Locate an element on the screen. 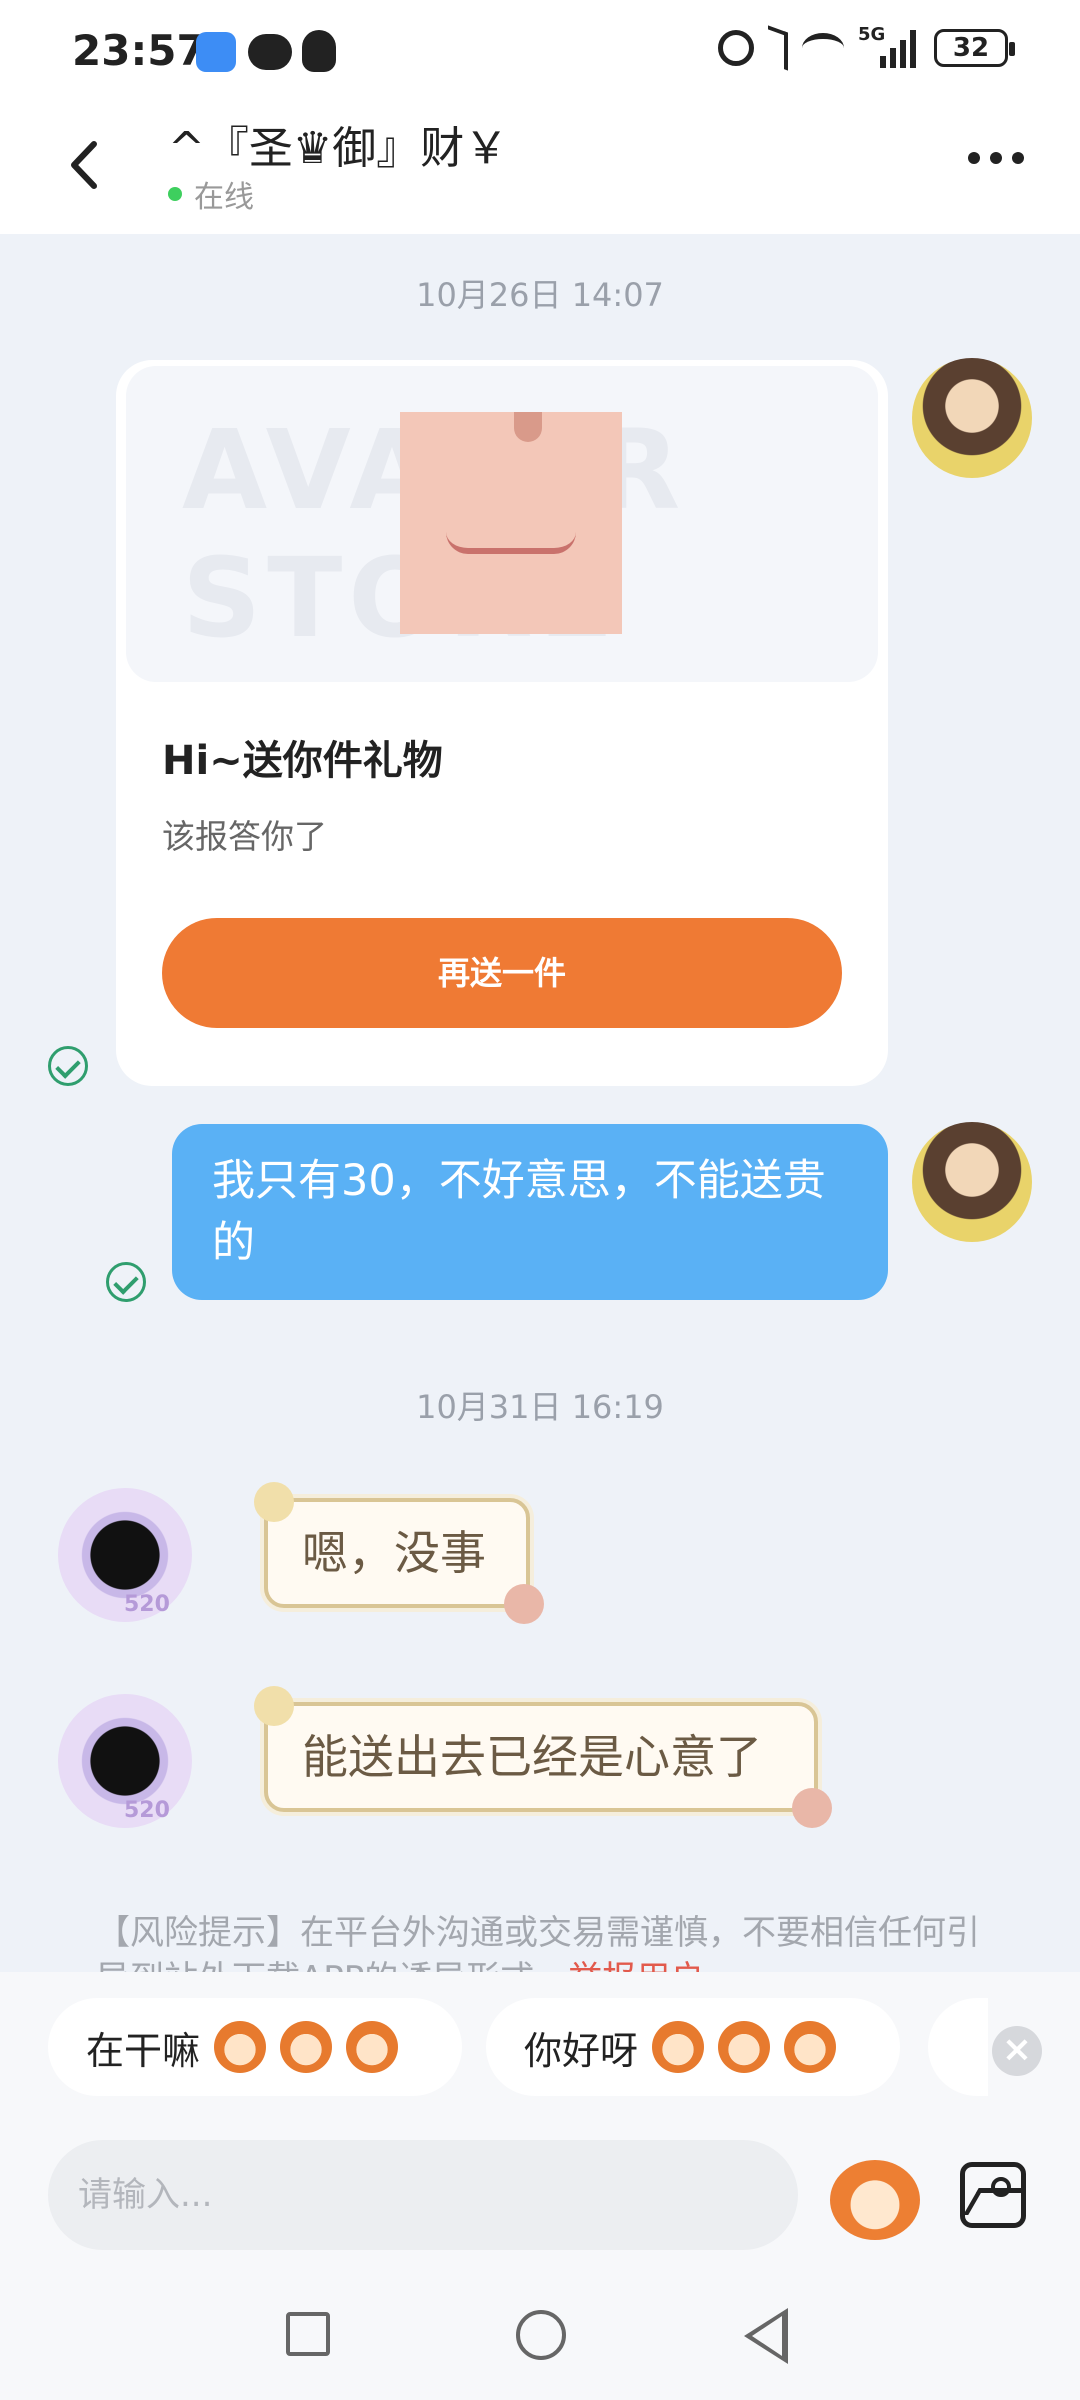  battery-indicator: 32 is located at coordinates (974, 48).